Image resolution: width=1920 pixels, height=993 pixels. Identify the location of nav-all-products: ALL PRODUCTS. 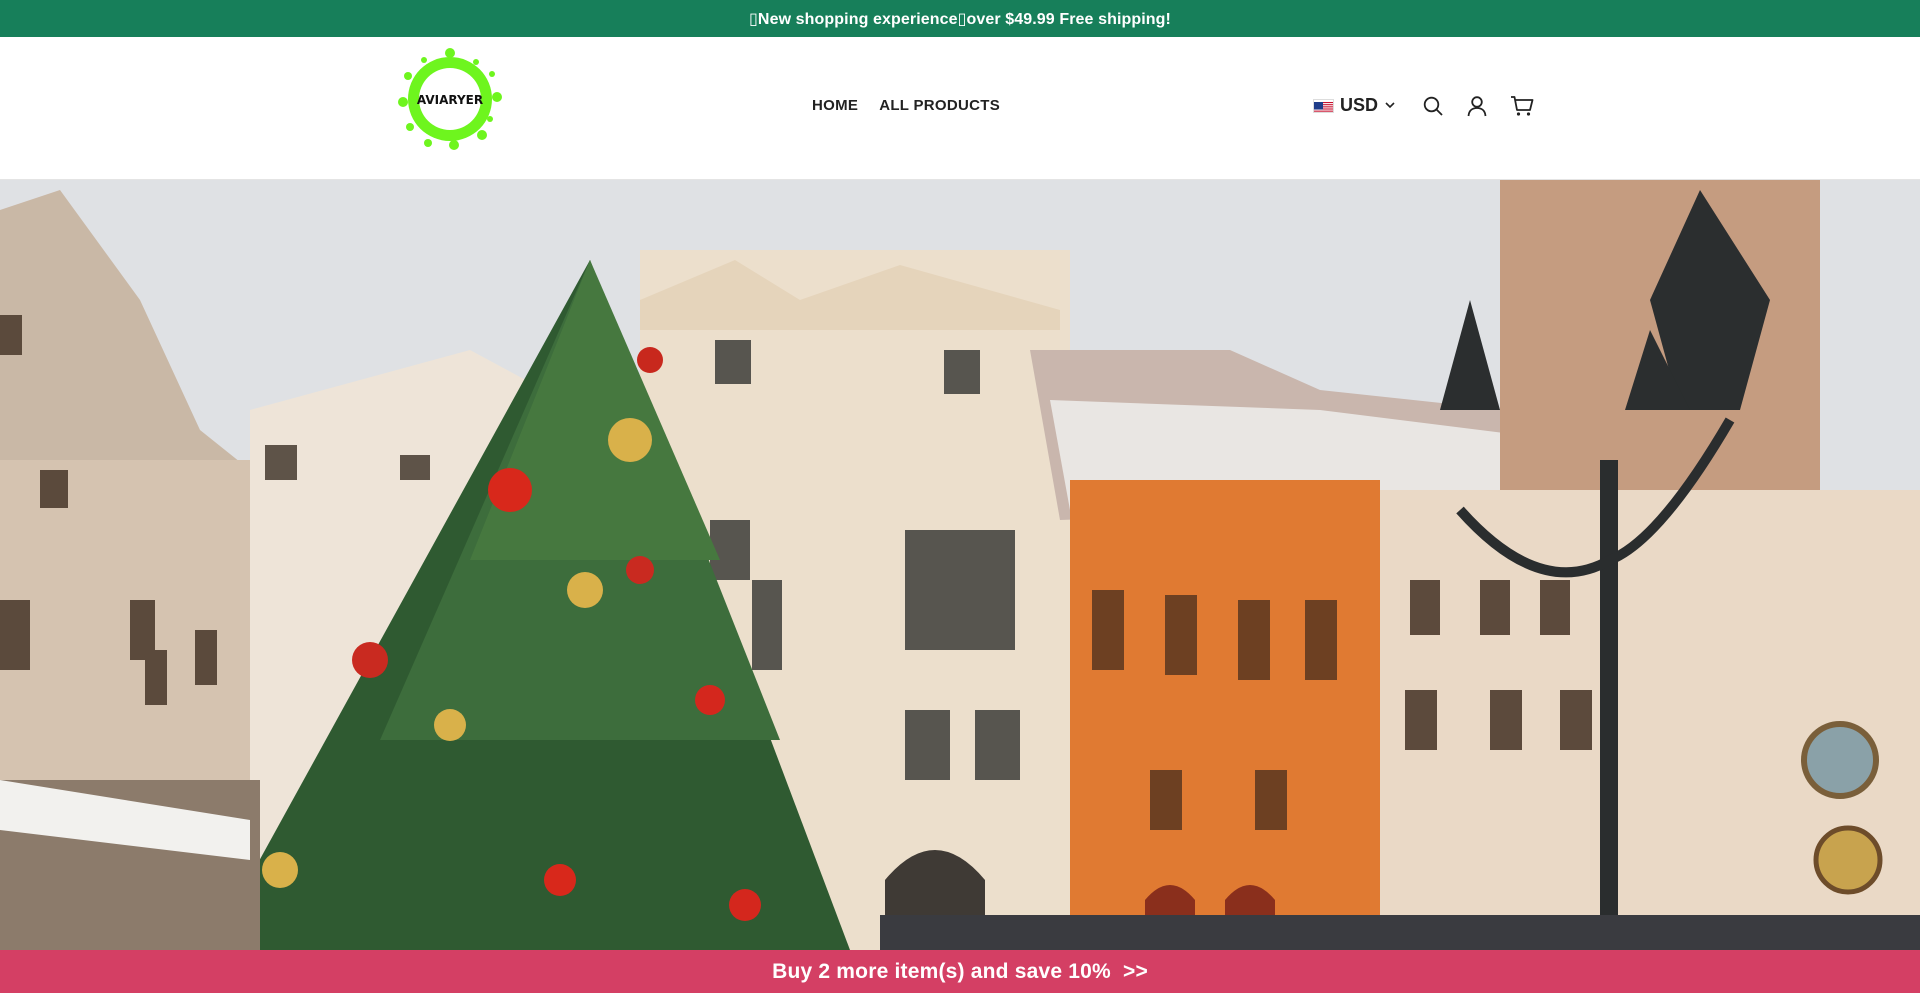
(939, 105).